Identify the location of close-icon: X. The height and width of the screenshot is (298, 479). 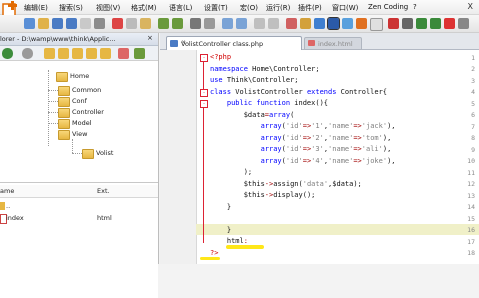
(470, 6).